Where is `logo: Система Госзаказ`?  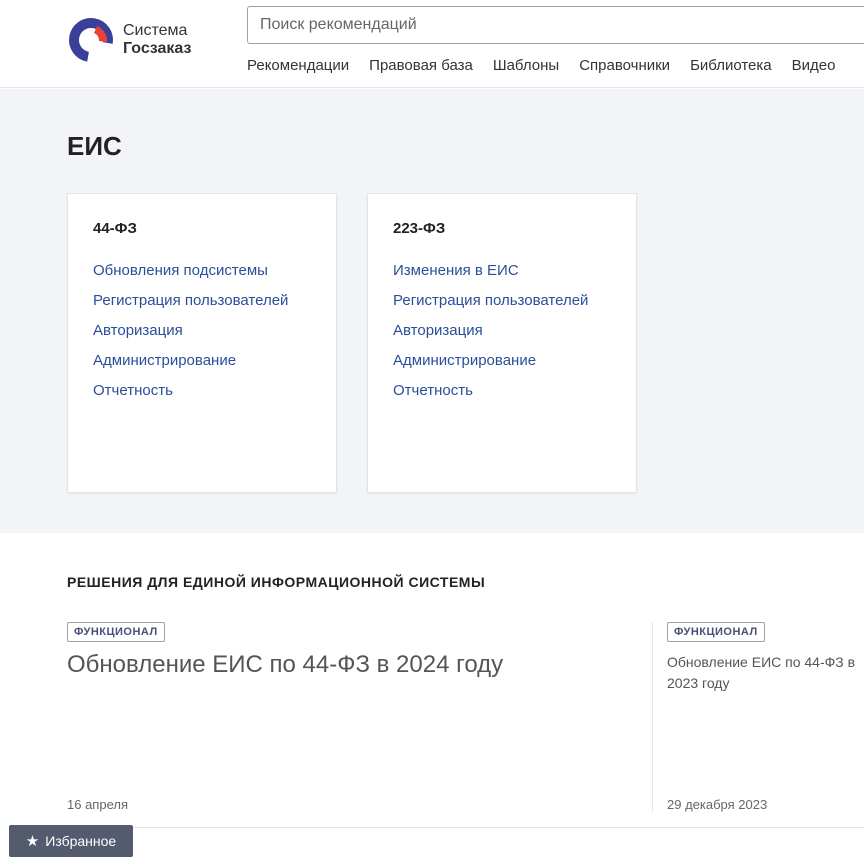 logo: Система Госзаказ is located at coordinates (129, 40).